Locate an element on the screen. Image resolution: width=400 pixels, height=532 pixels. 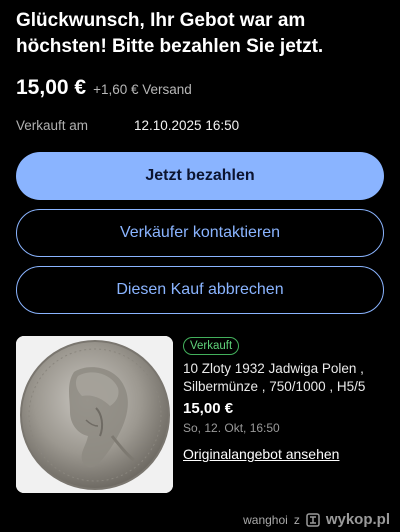
original-listing-link: Originalangebot ansehen is located at coordinates (261, 454).